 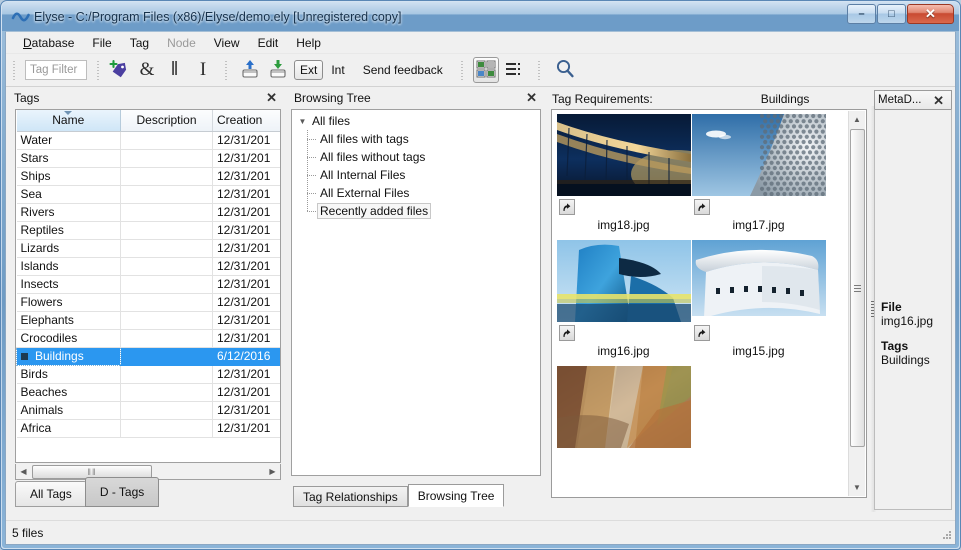 What do you see at coordinates (68, 194) in the screenshot?
I see `cell-name: Sea` at bounding box center [68, 194].